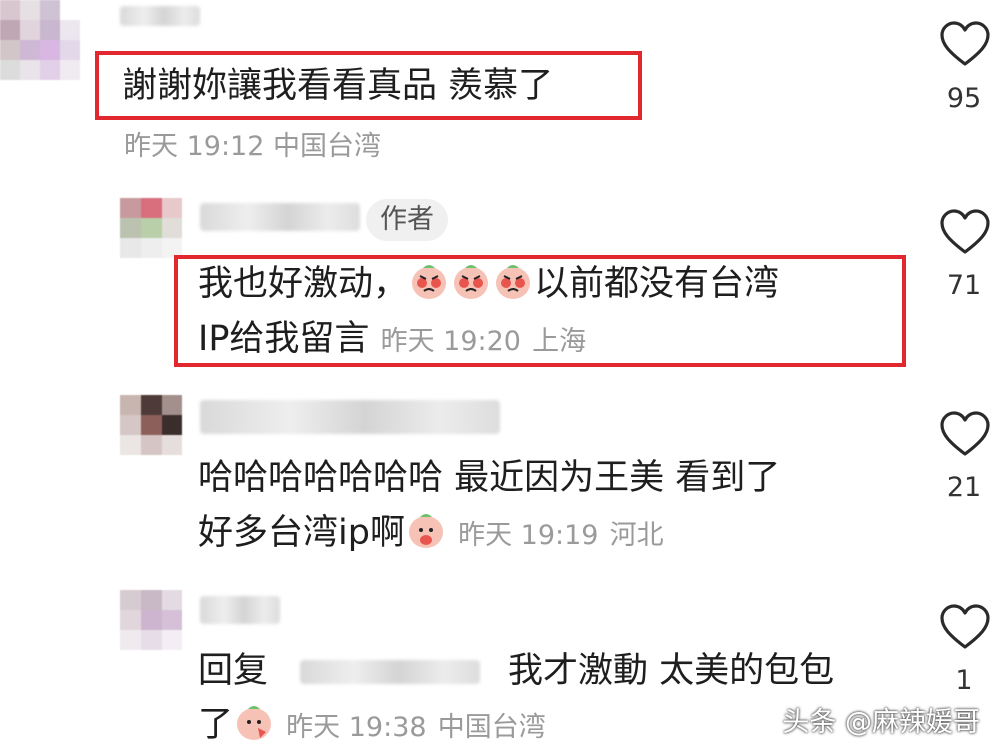 The height and width of the screenshot is (753, 996). What do you see at coordinates (301, 533) in the screenshot?
I see `comment-body-line2: 好多台湾ip啊` at bounding box center [301, 533].